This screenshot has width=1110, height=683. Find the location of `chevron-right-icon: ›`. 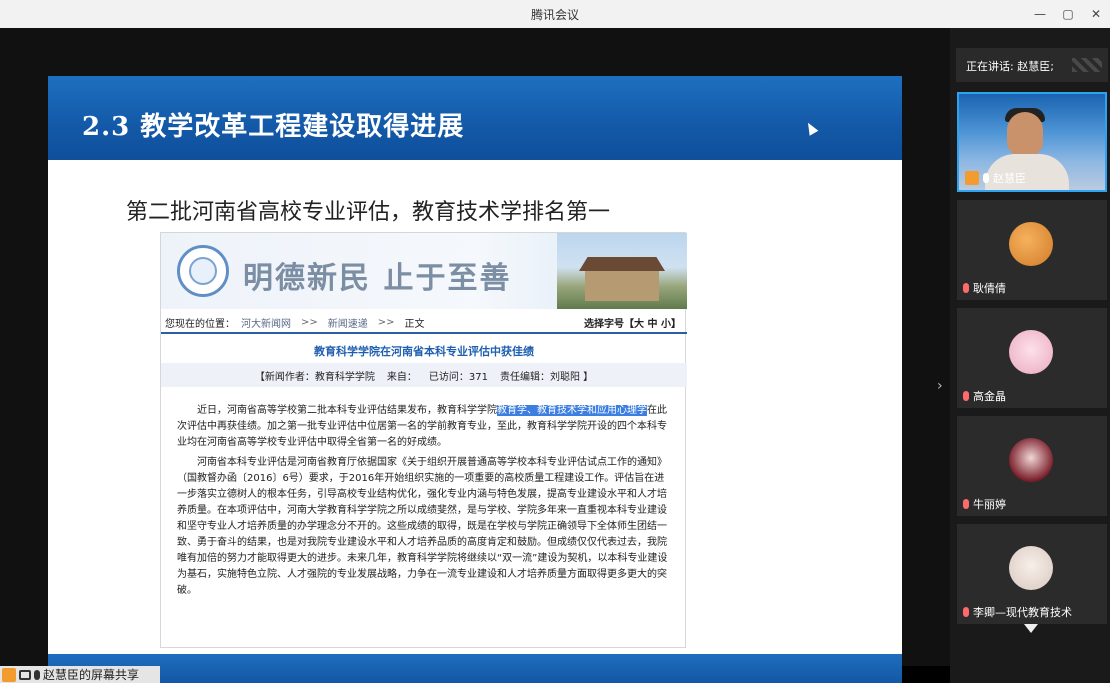

chevron-right-icon: › is located at coordinates (940, 386).